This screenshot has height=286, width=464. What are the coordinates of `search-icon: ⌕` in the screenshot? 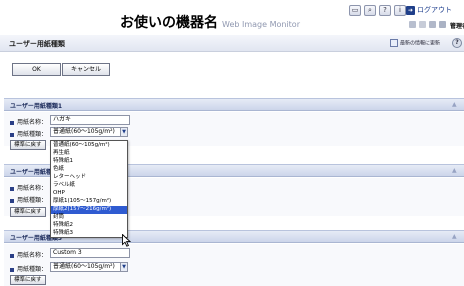 It's located at (370, 10).